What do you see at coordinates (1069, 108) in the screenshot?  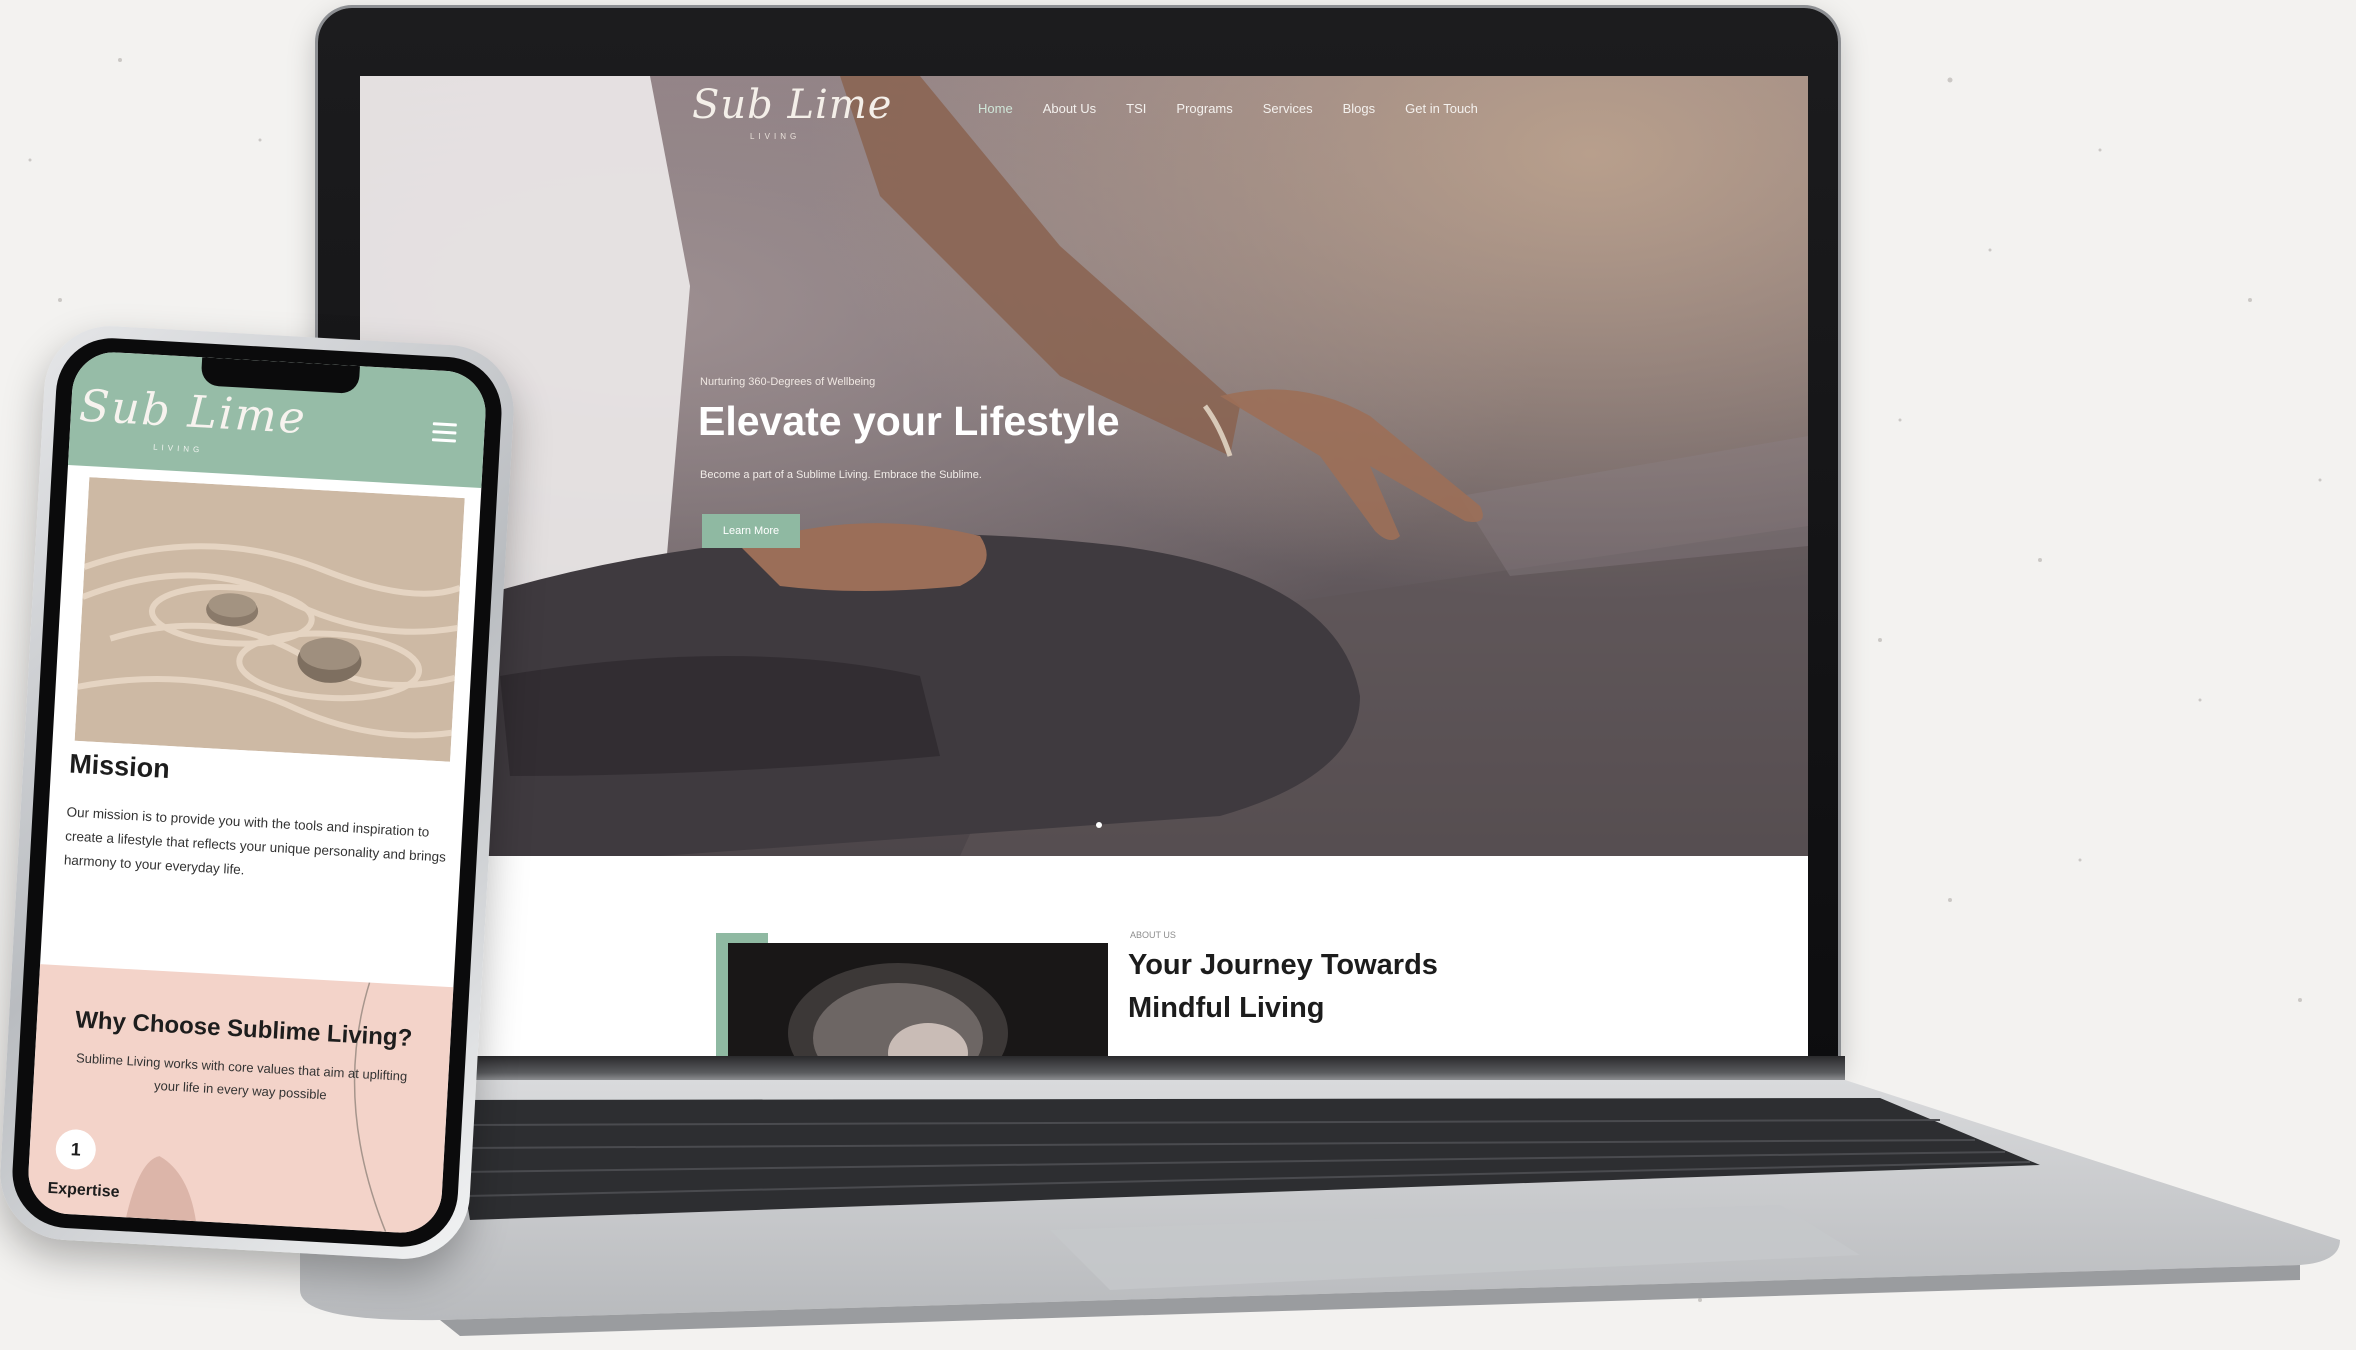 I see `nav-about-us: About Us` at bounding box center [1069, 108].